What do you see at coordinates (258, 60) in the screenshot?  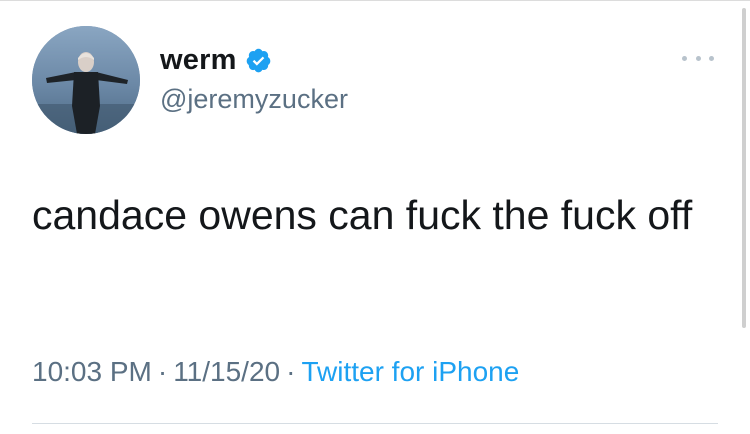 I see `verified-badge-icon` at bounding box center [258, 60].